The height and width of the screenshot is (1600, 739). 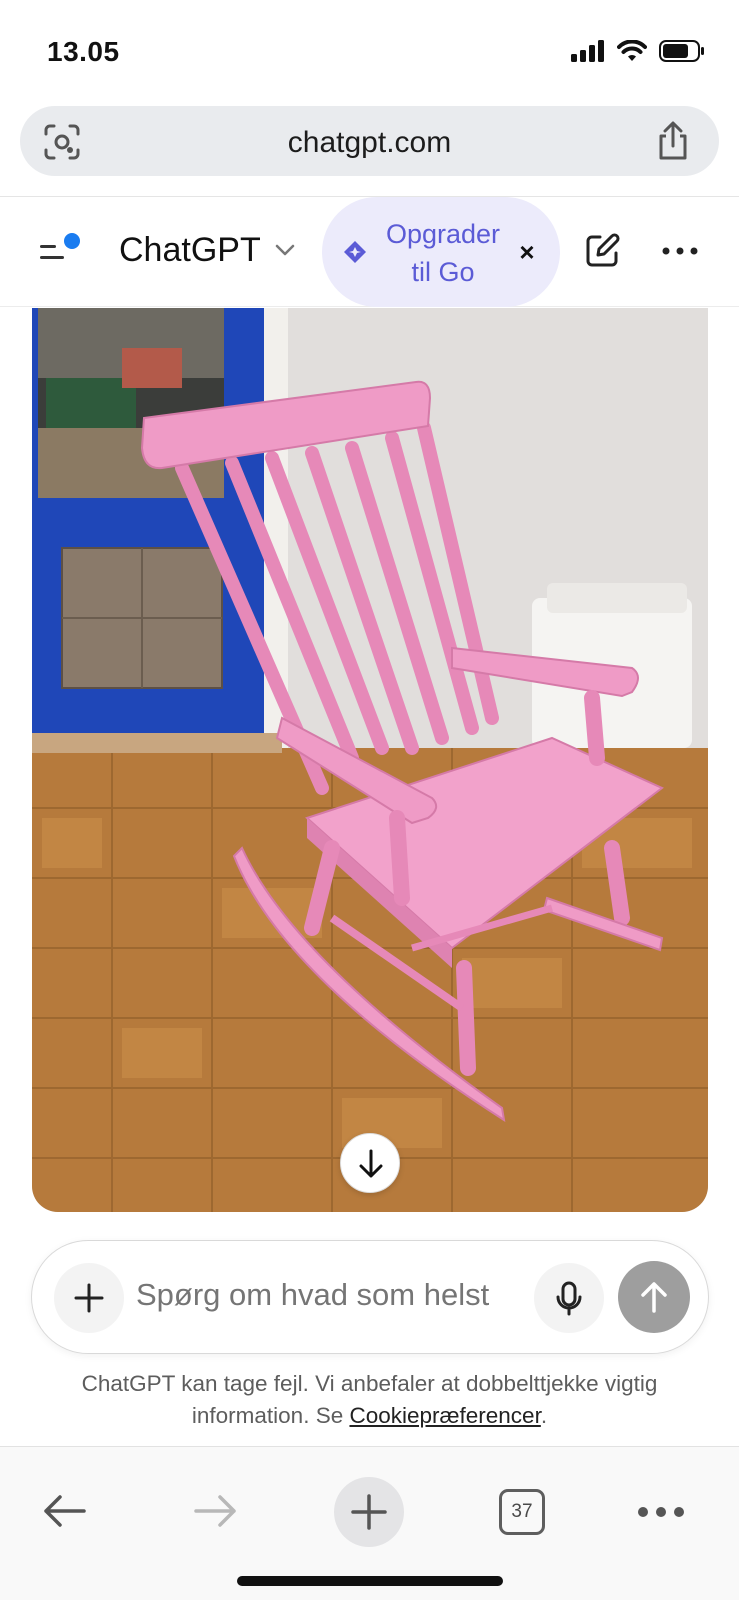 I want to click on attach-button, so click(x=89, y=1298).